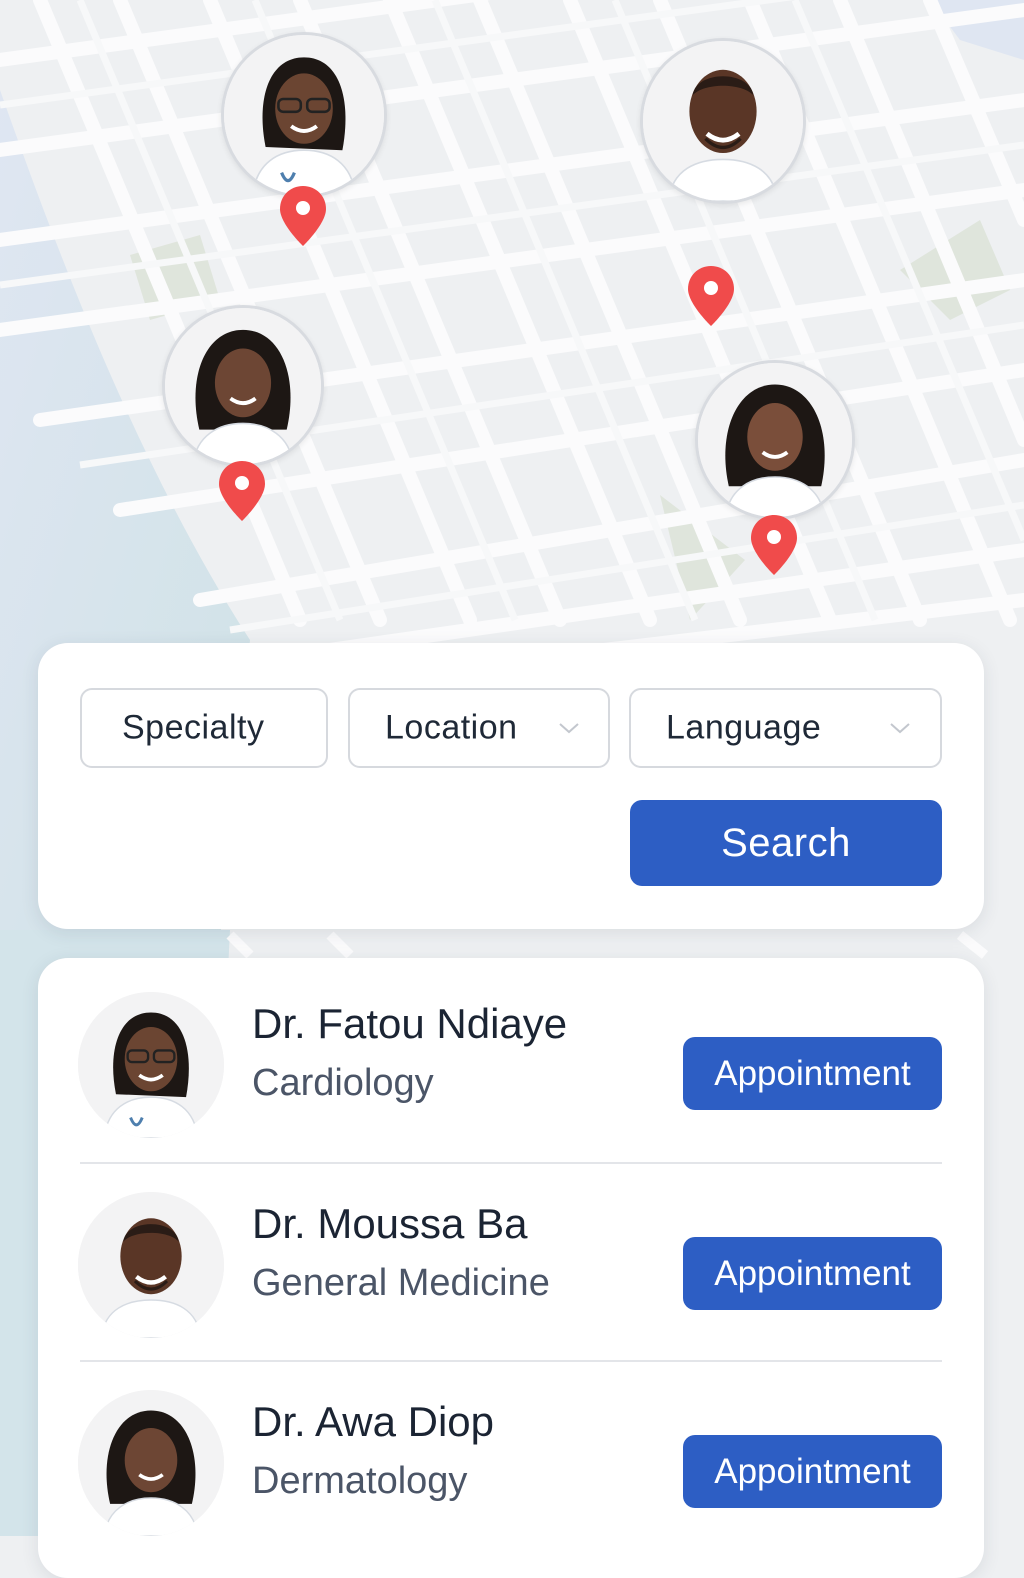 This screenshot has height=1578, width=1024. I want to click on specialty-filter: Specialty, so click(204, 728).